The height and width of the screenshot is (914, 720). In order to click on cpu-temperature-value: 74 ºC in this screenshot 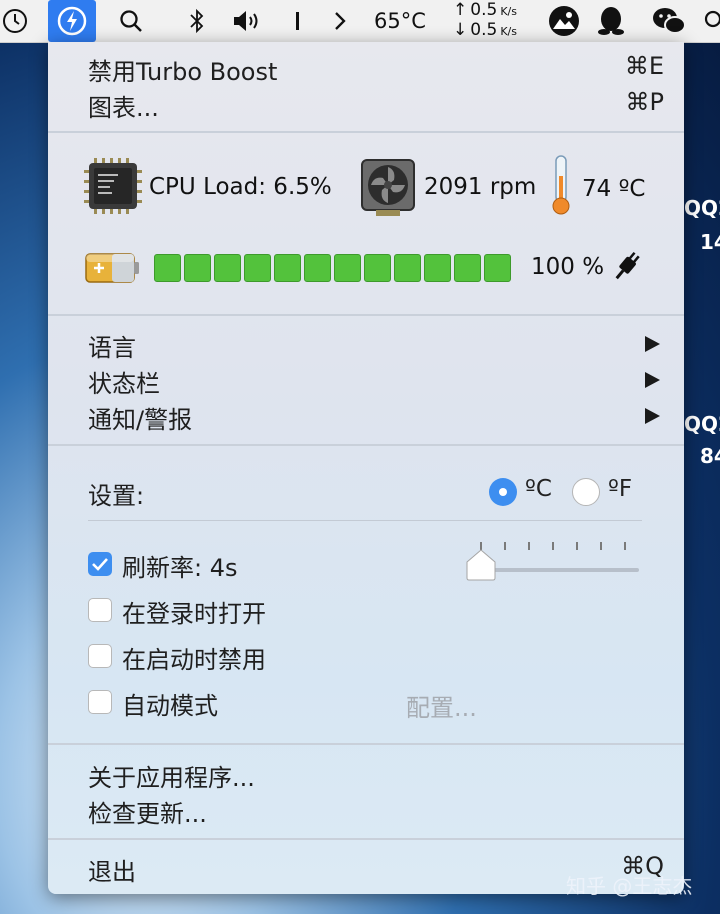, I will do `click(614, 189)`.